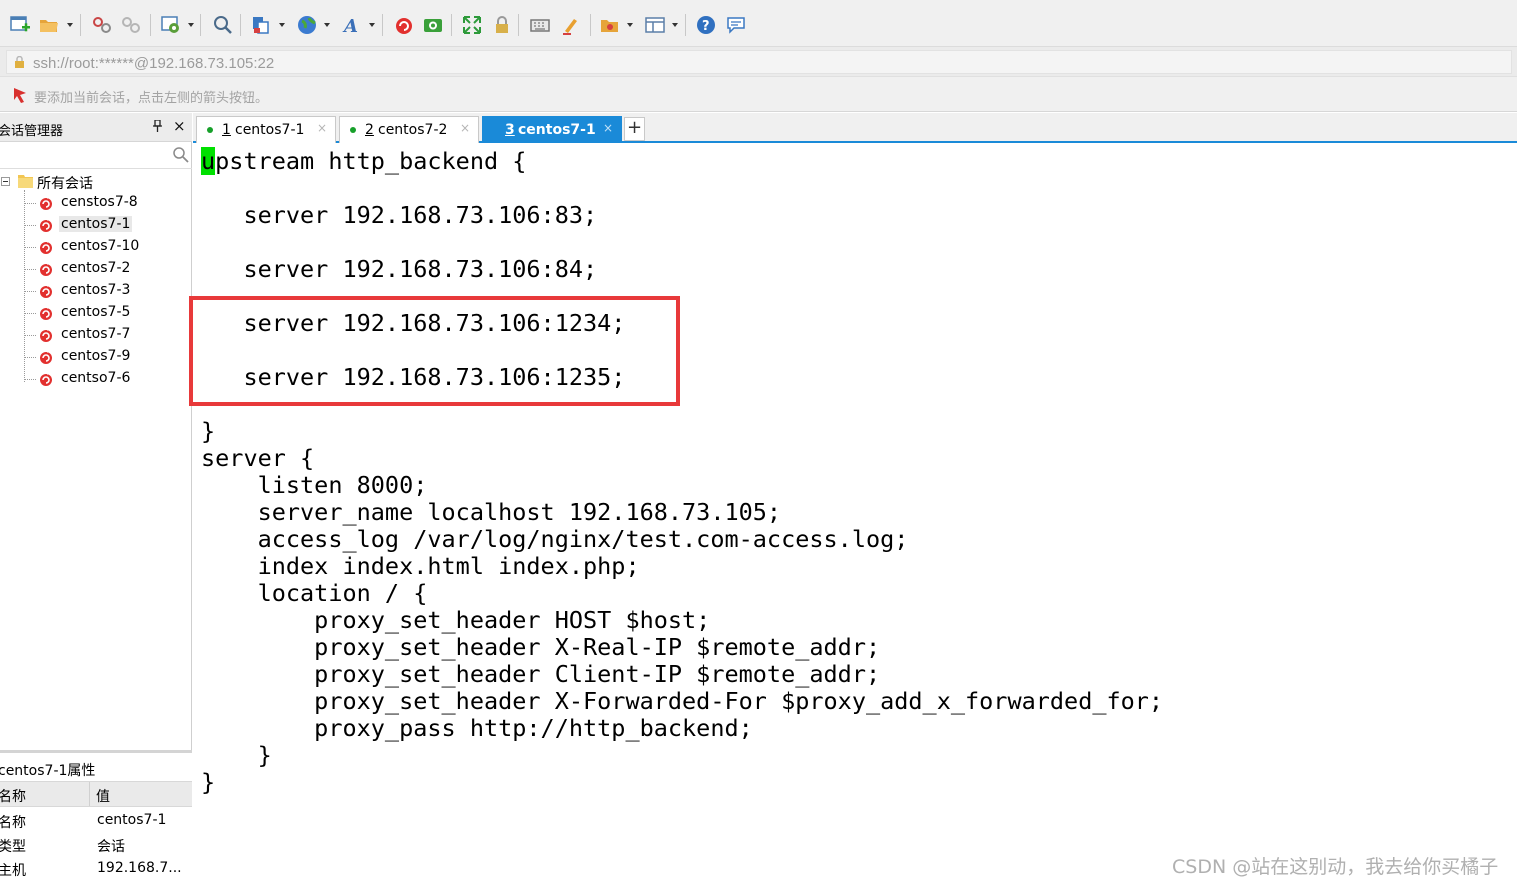  What do you see at coordinates (223, 25) in the screenshot?
I see `find-icon` at bounding box center [223, 25].